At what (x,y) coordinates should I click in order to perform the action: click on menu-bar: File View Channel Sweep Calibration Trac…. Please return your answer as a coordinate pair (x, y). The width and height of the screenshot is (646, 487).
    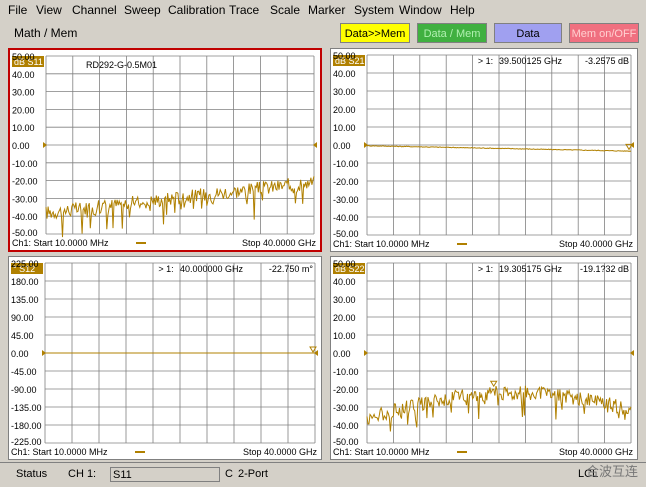
    Looking at the image, I should click on (323, 10).